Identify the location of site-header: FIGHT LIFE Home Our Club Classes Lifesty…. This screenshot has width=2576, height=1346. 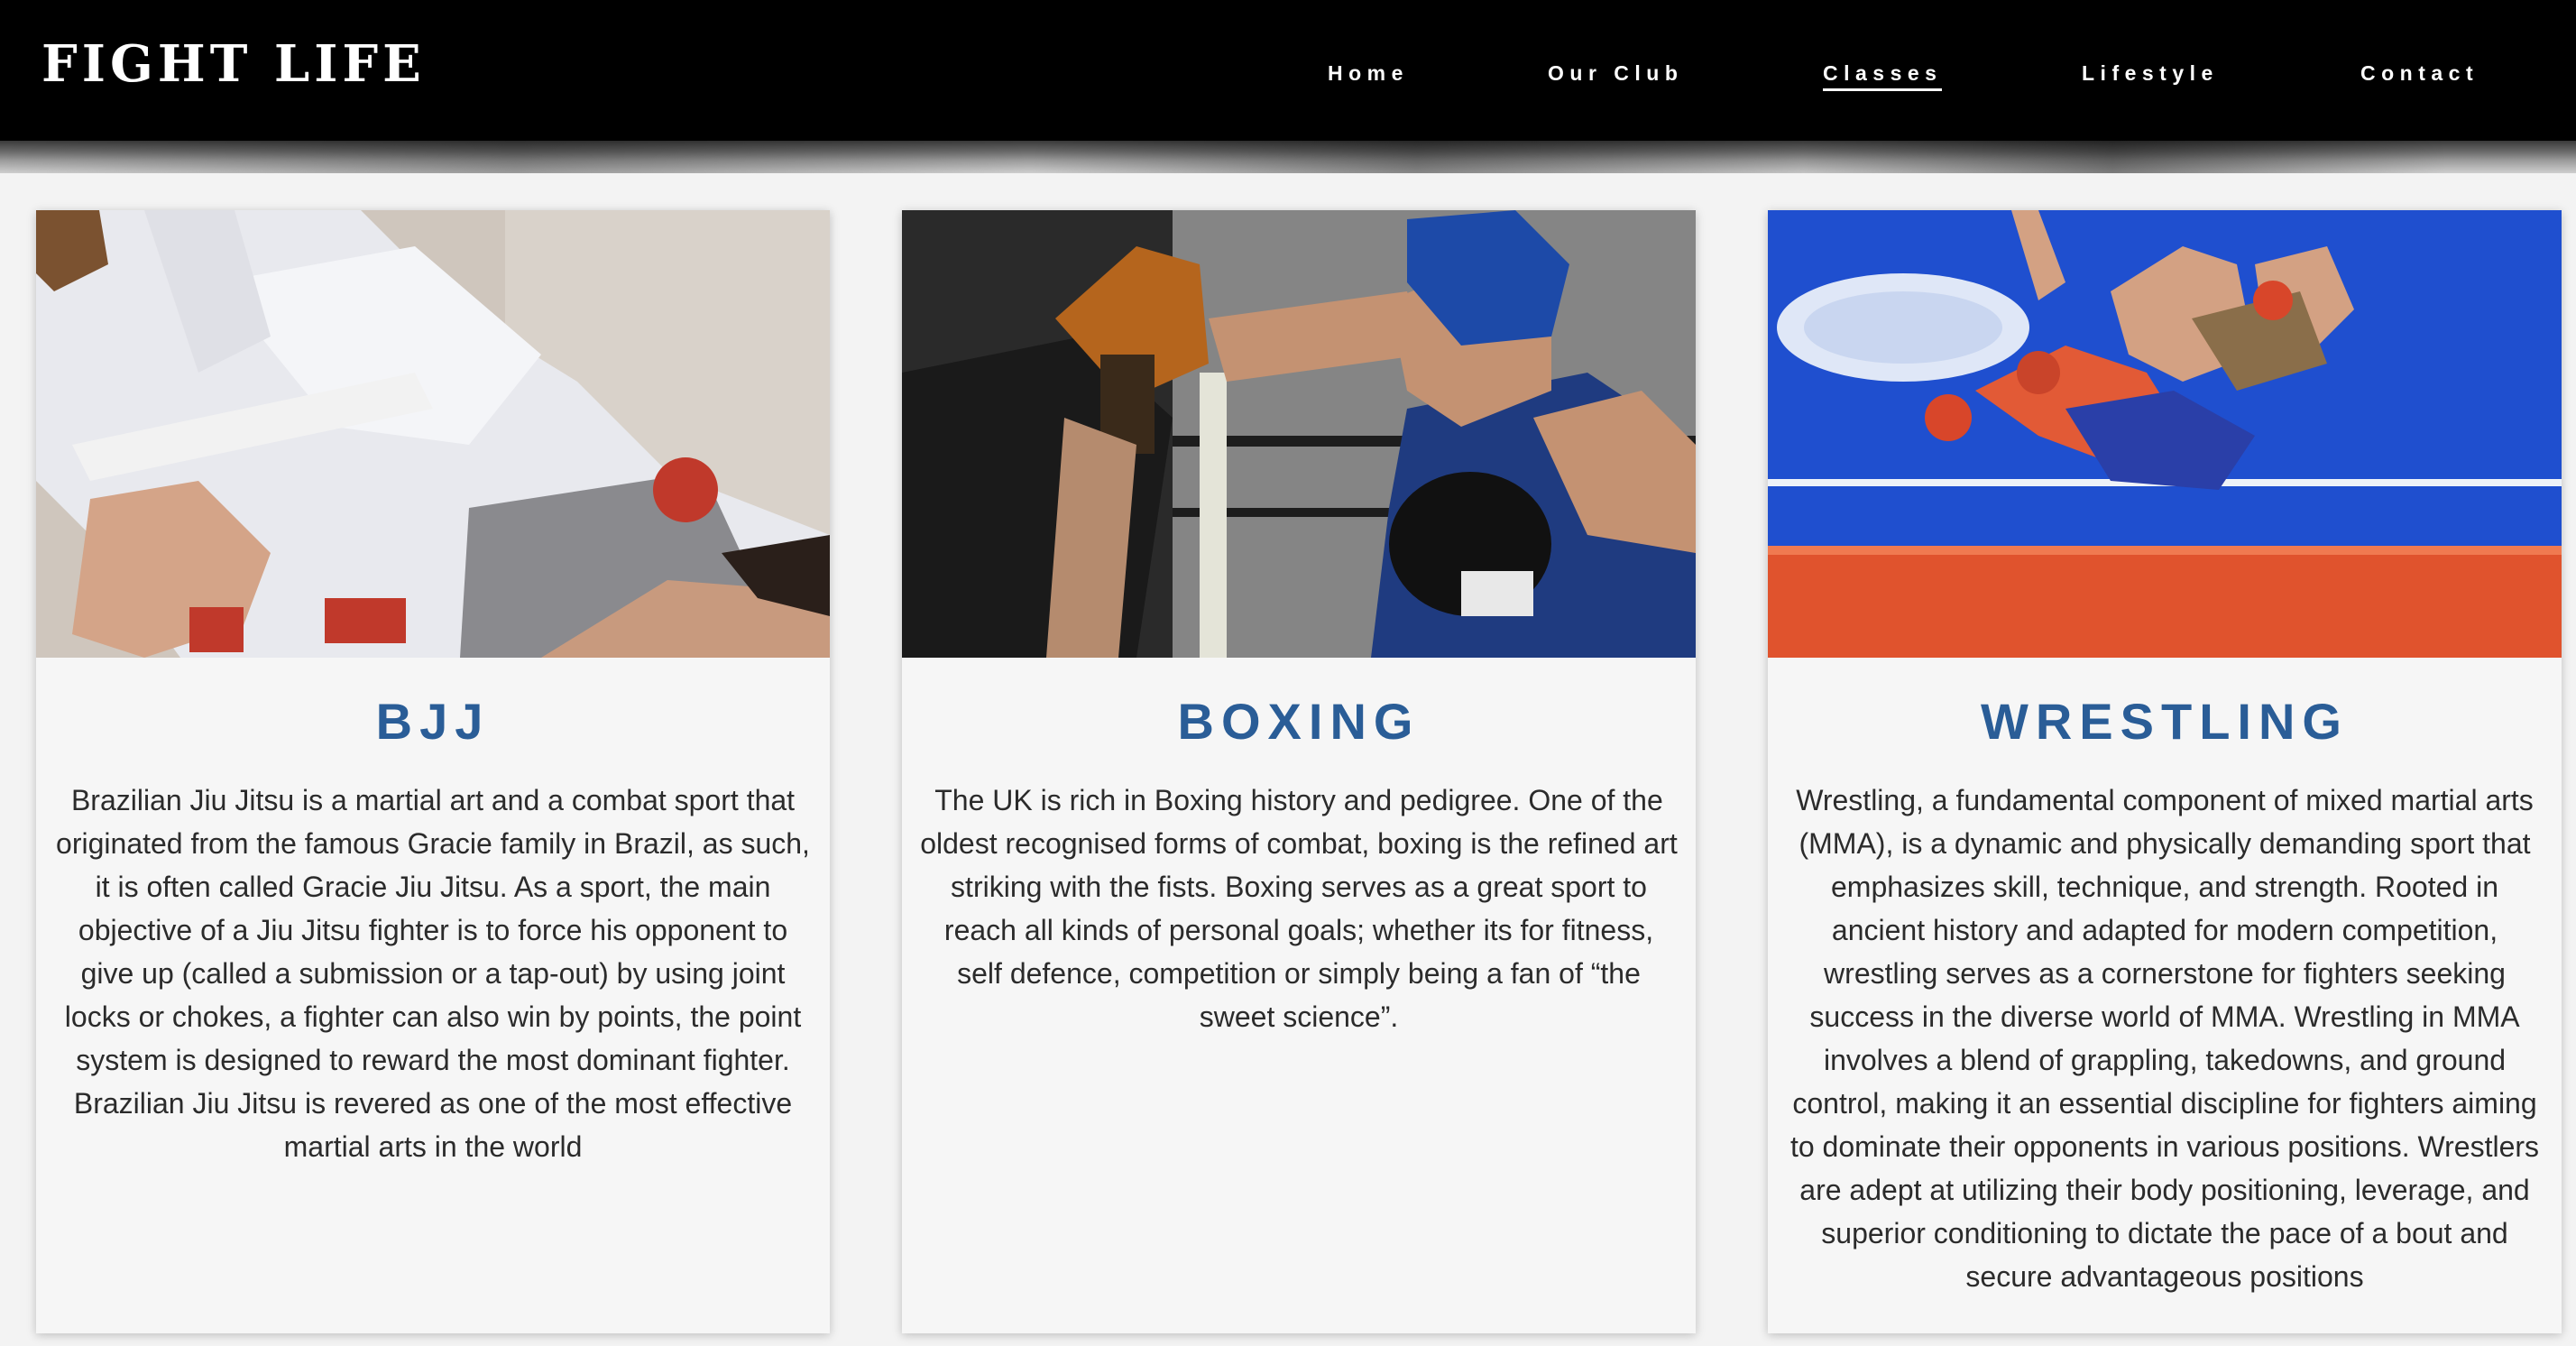
(1288, 71).